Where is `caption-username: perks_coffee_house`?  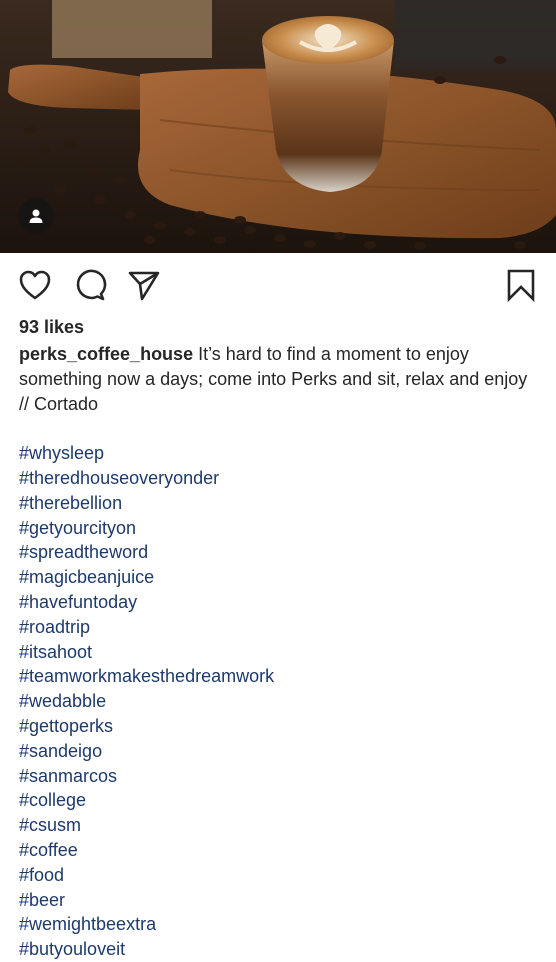 caption-username: perks_coffee_house is located at coordinates (106, 354).